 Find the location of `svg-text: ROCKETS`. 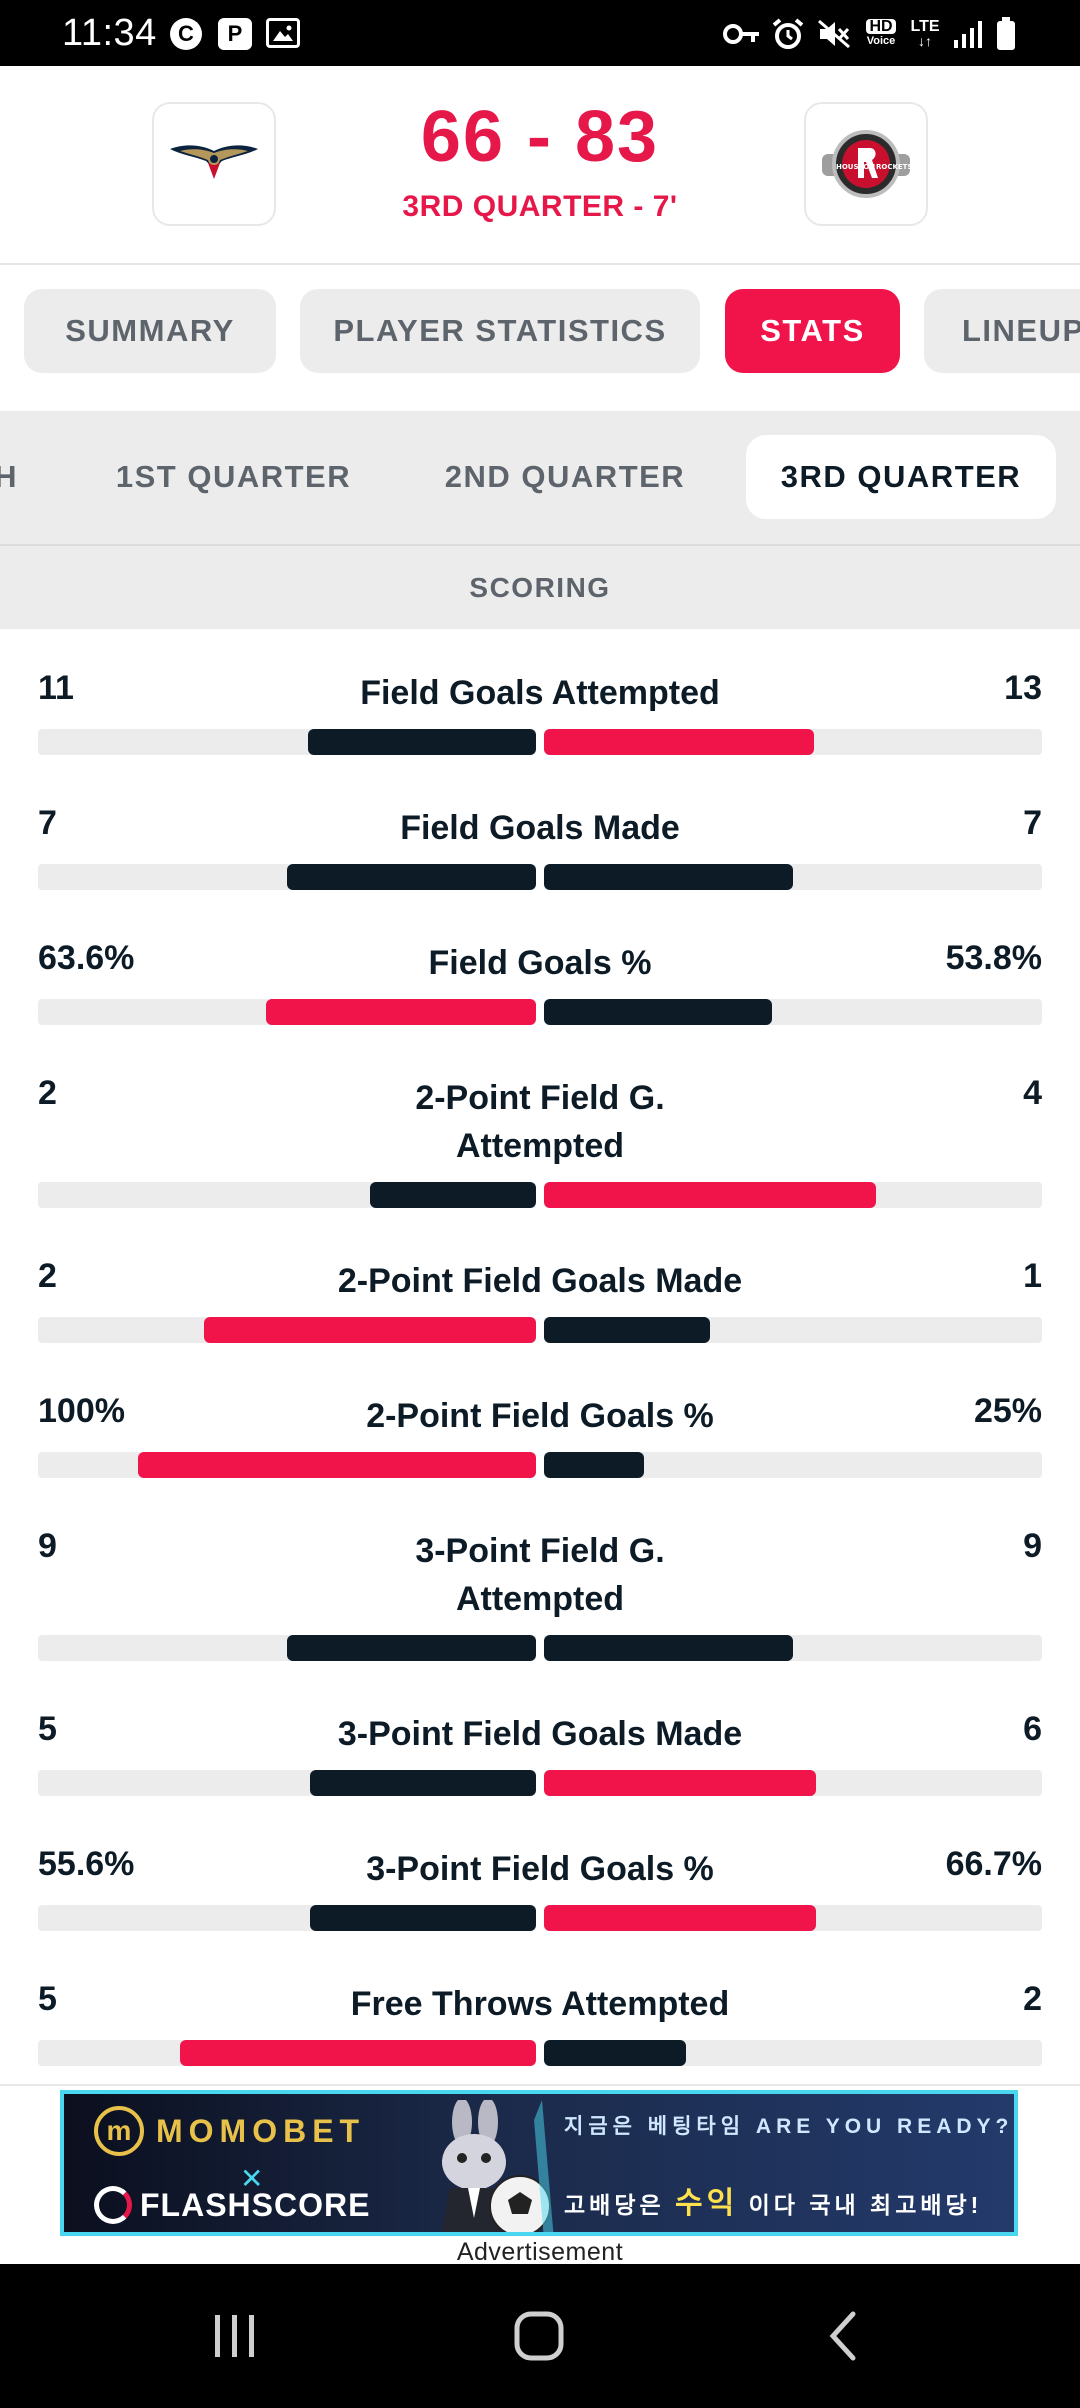

svg-text: ROCKETS is located at coordinates (894, 167).